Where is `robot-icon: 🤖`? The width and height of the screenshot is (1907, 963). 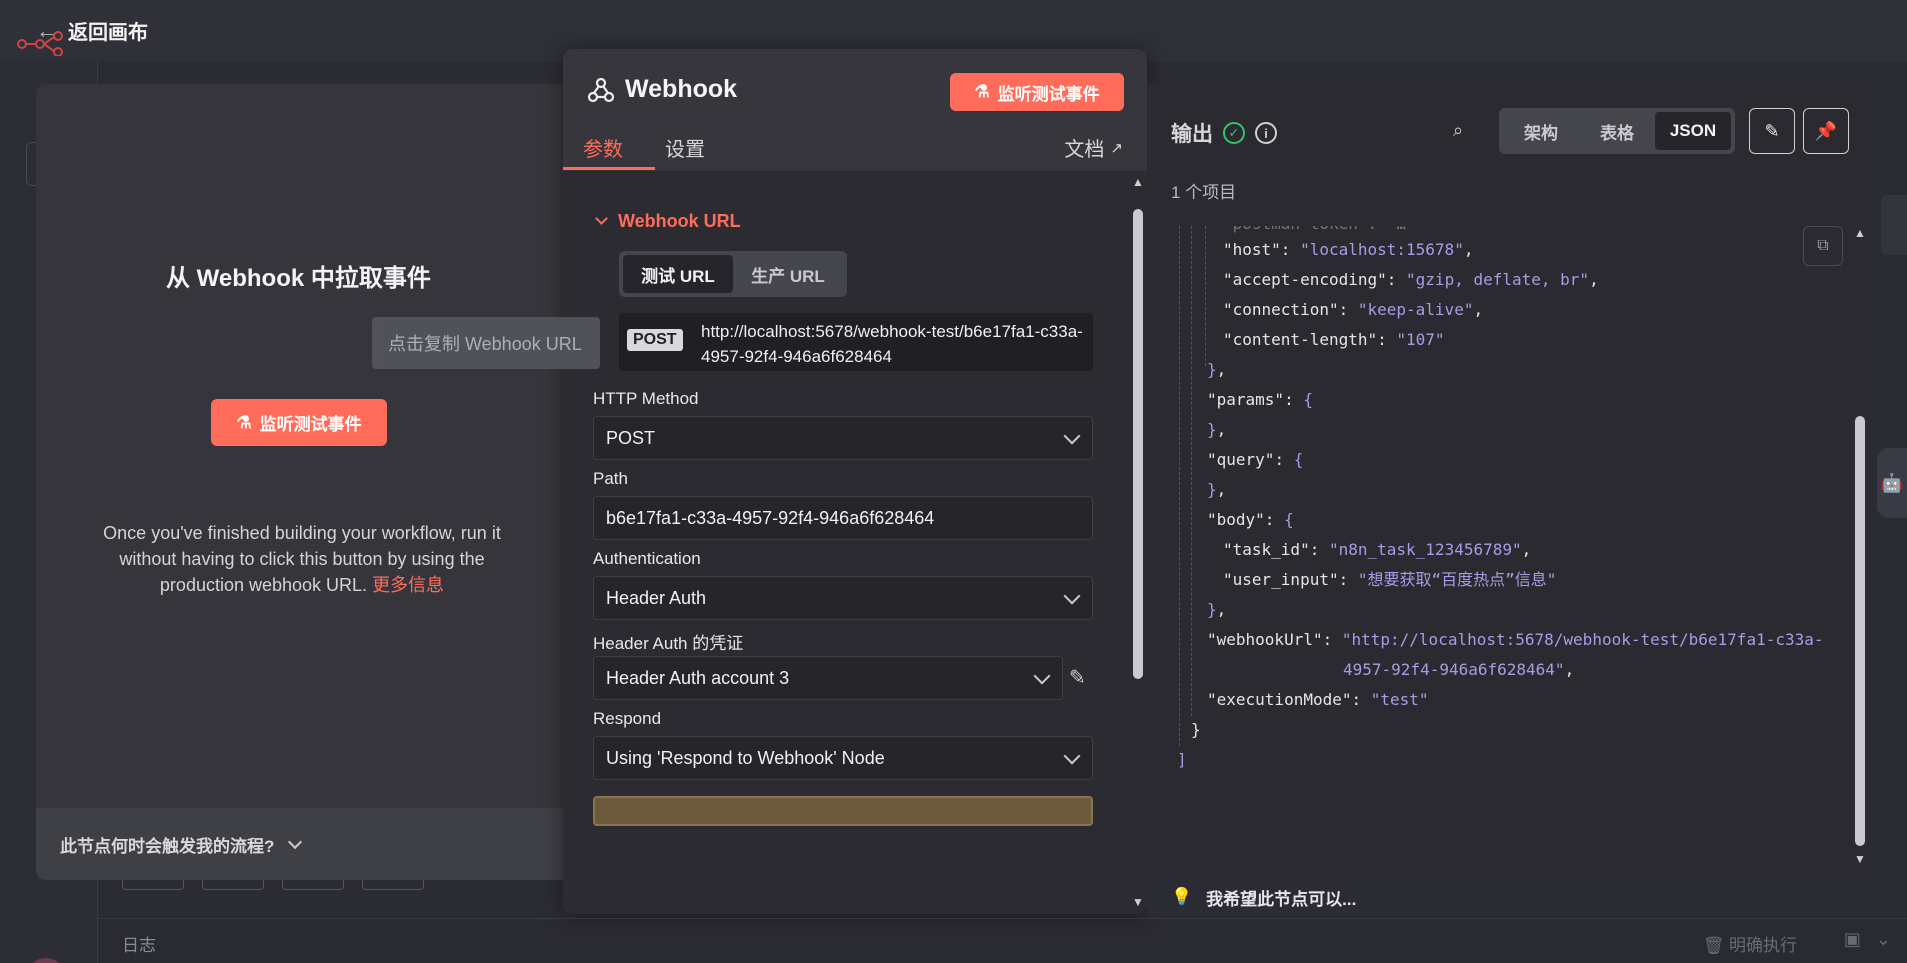
robot-icon: 🤖 is located at coordinates (1892, 483).